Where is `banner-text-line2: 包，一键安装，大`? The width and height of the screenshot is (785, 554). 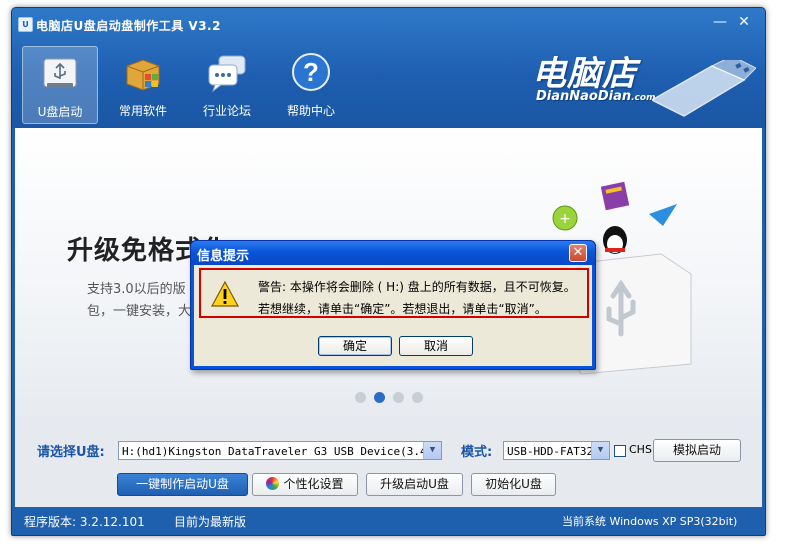
banner-text-line2: 包，一键安装，大 is located at coordinates (139, 311).